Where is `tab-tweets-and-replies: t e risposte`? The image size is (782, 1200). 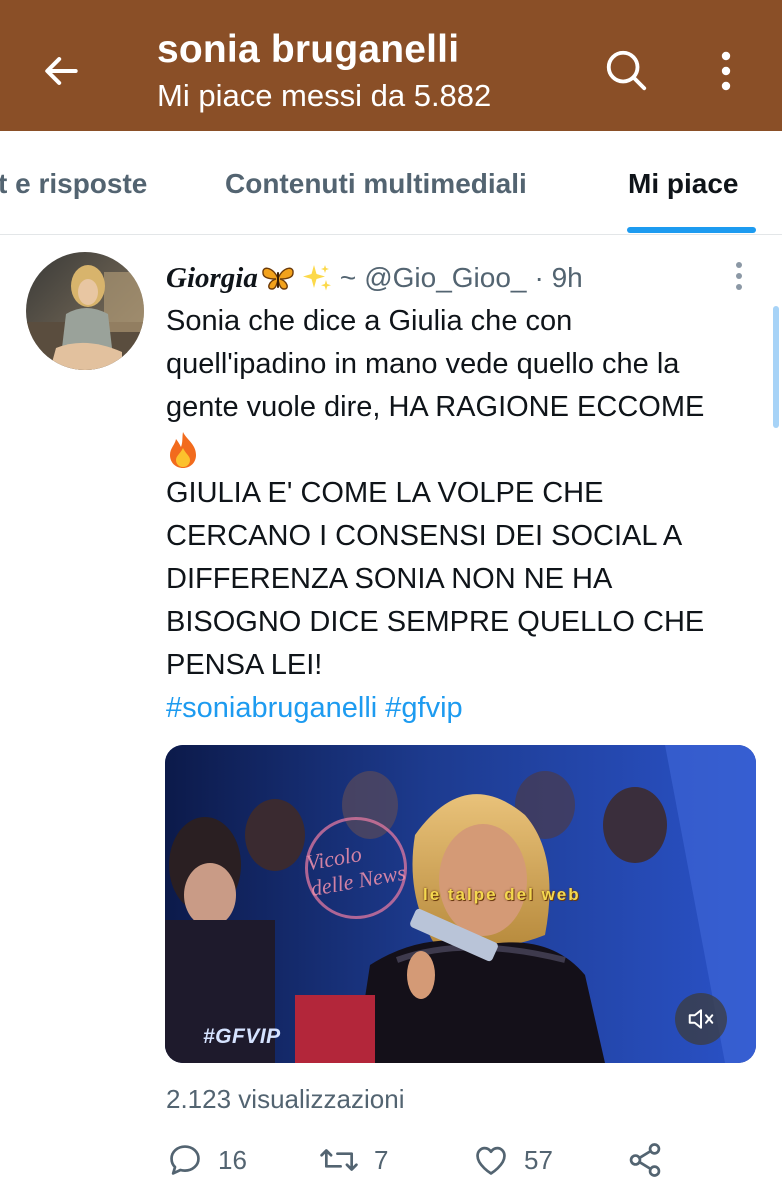
tab-tweets-and-replies: t e risposte is located at coordinates (73, 184).